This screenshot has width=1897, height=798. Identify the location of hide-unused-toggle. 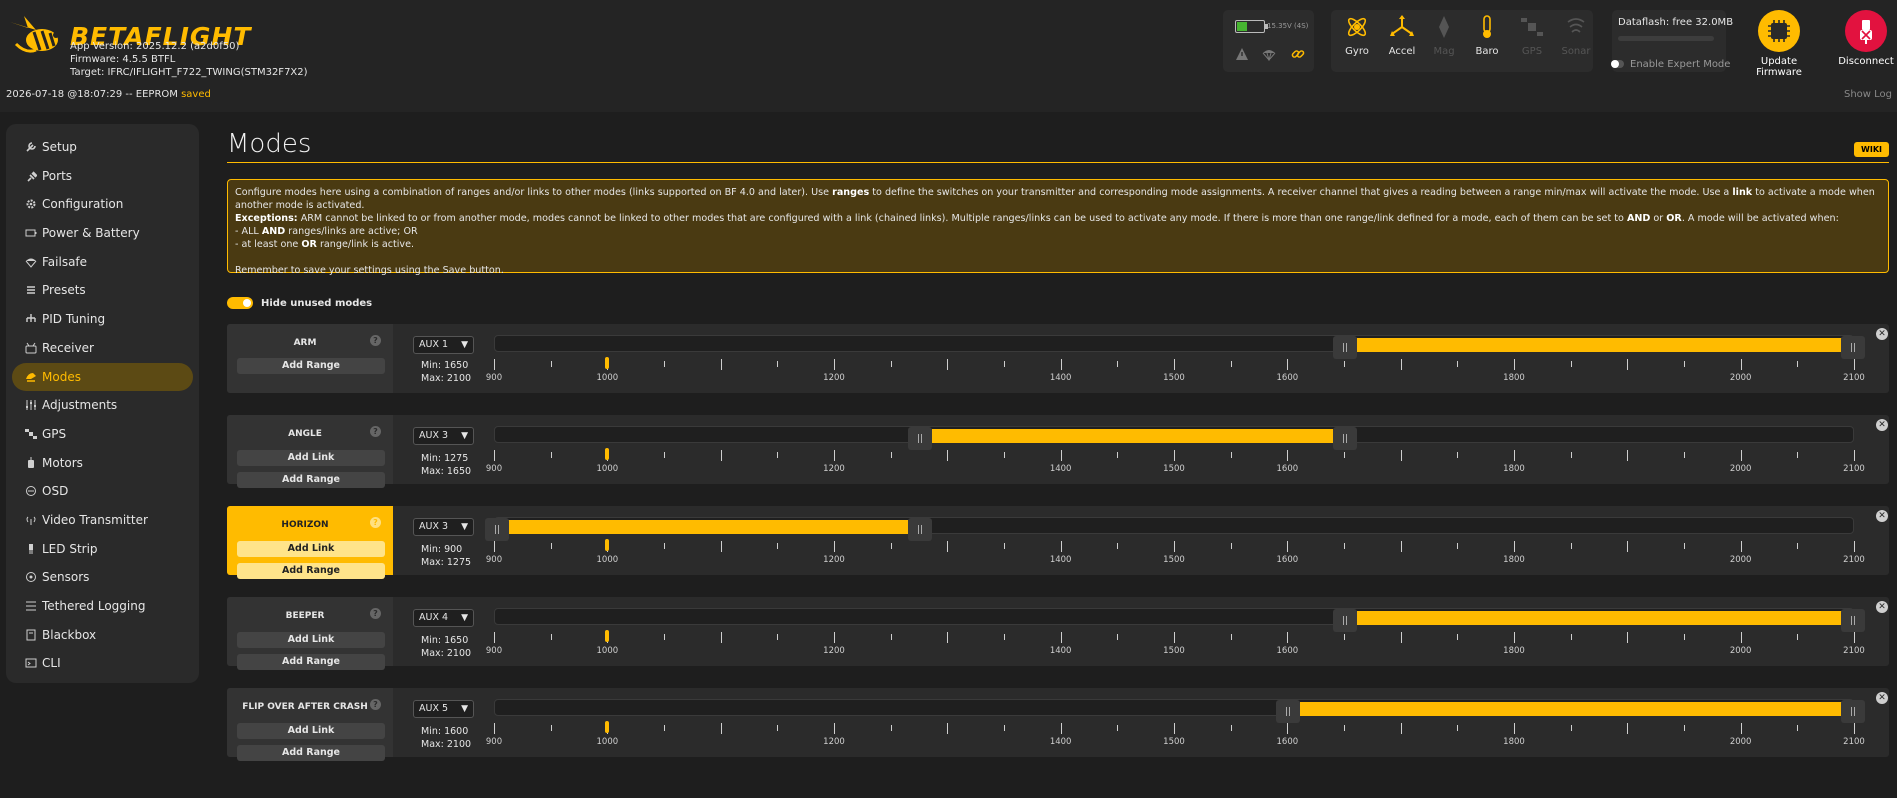
(240, 303).